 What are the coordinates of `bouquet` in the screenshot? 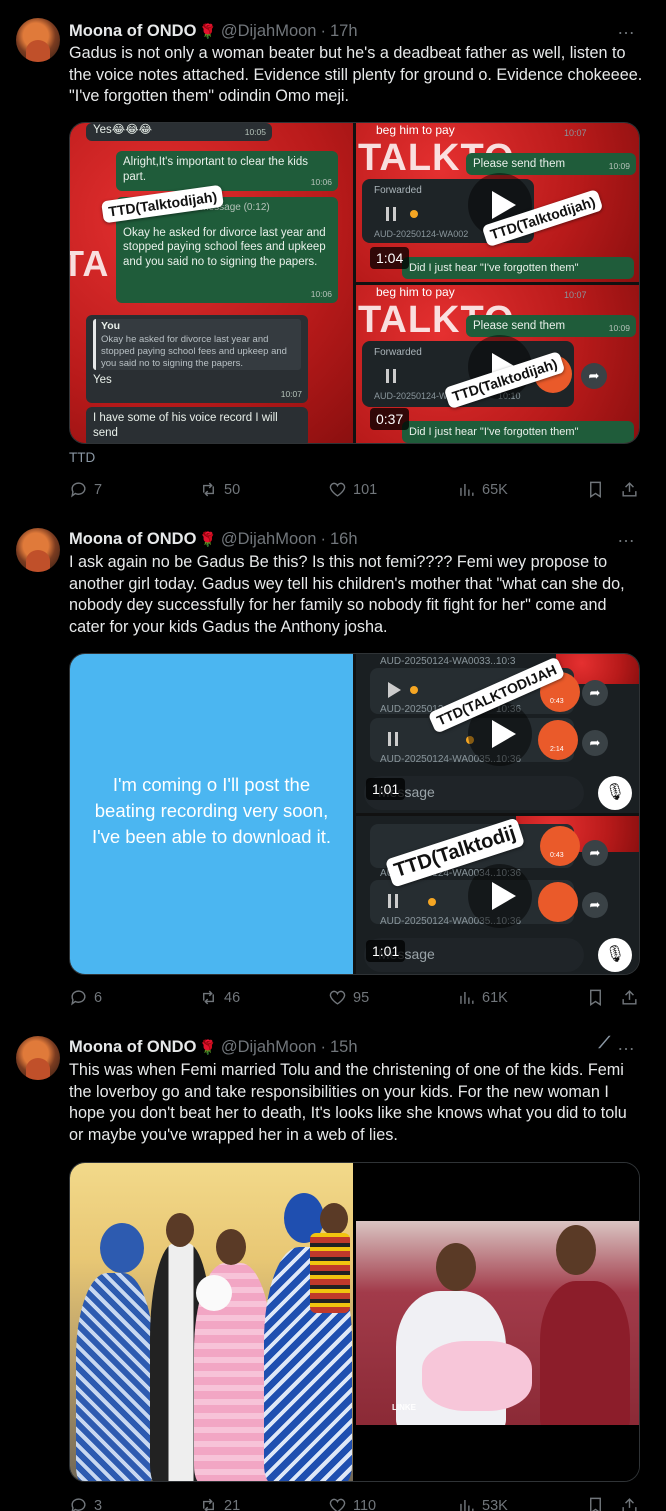 It's located at (214, 1293).